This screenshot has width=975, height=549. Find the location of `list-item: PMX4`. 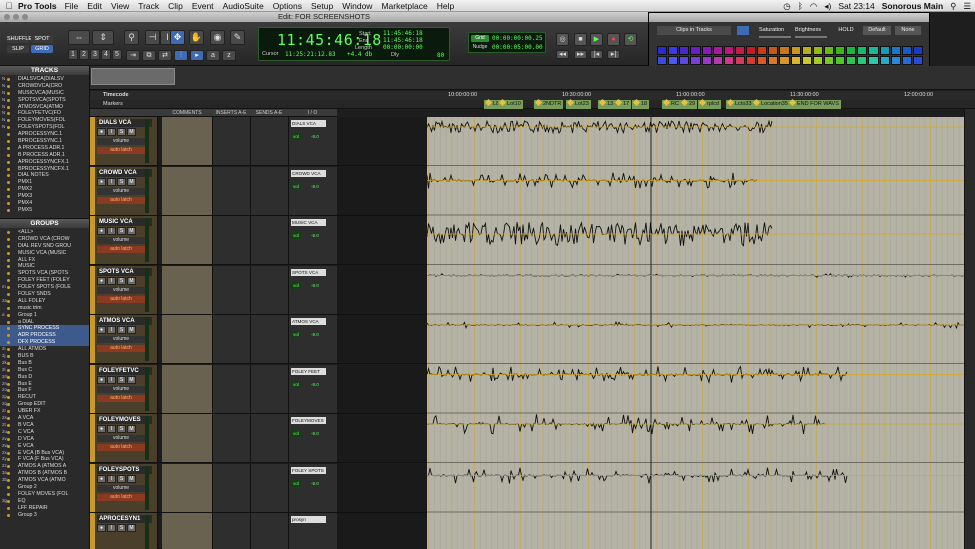

list-item: PMX4 is located at coordinates (44, 203).